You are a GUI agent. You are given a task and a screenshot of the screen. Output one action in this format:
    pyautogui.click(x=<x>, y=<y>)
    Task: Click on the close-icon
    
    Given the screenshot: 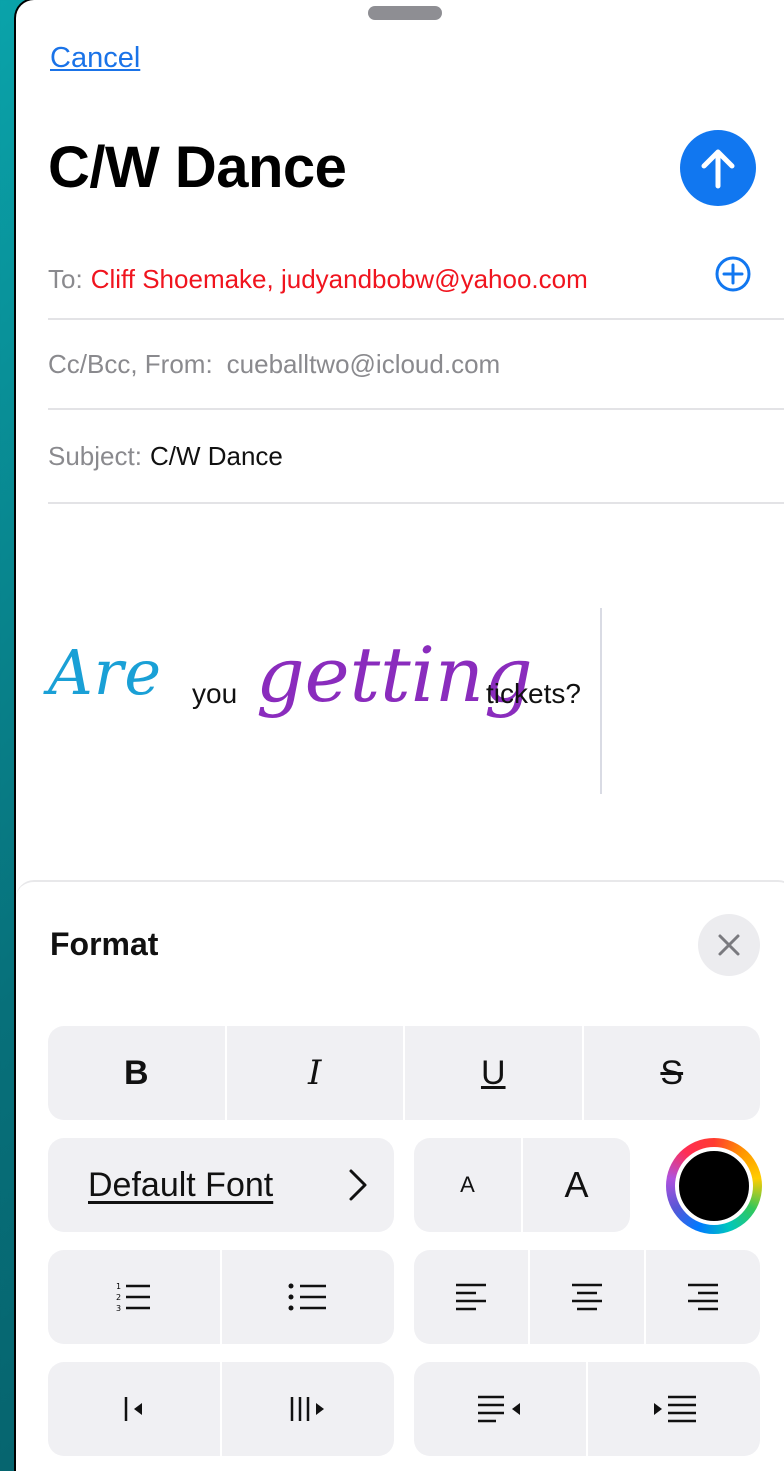 What is the action you would take?
    pyautogui.click(x=729, y=945)
    